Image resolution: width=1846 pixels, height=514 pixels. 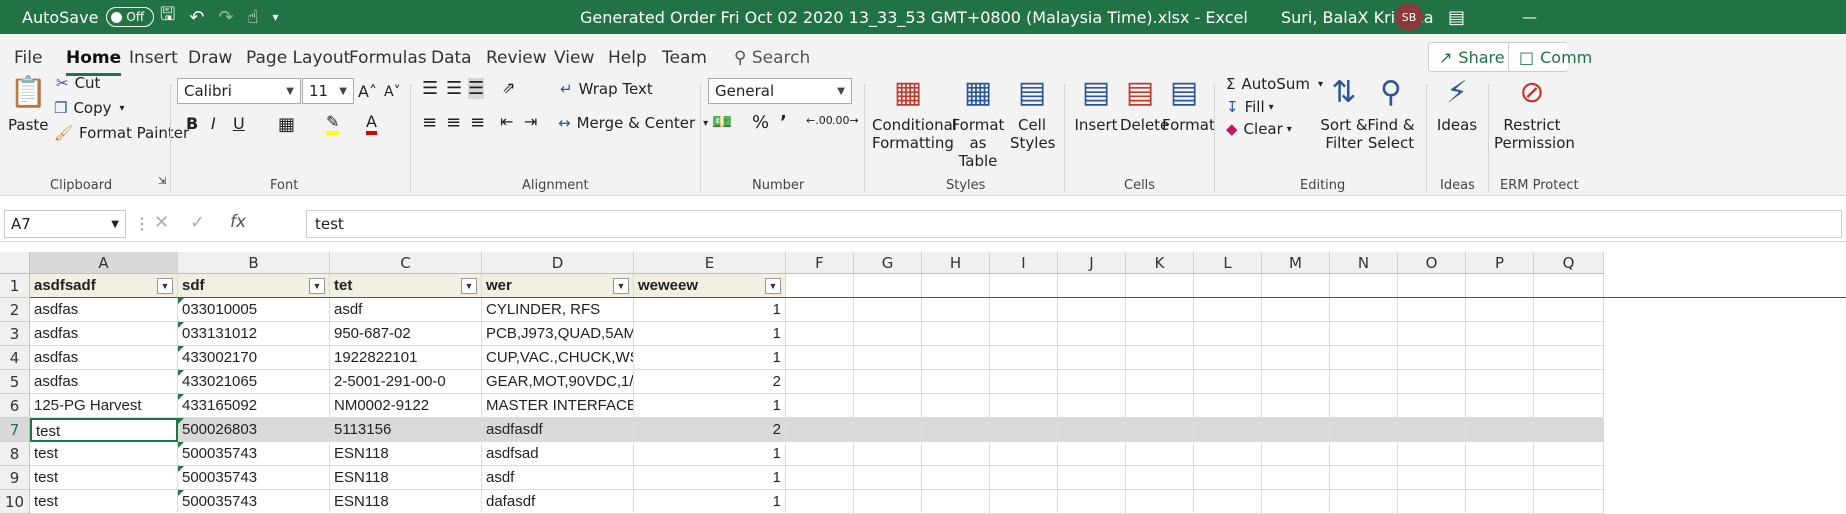 What do you see at coordinates (477, 122) in the screenshot?
I see `align-right-icon: ≡` at bounding box center [477, 122].